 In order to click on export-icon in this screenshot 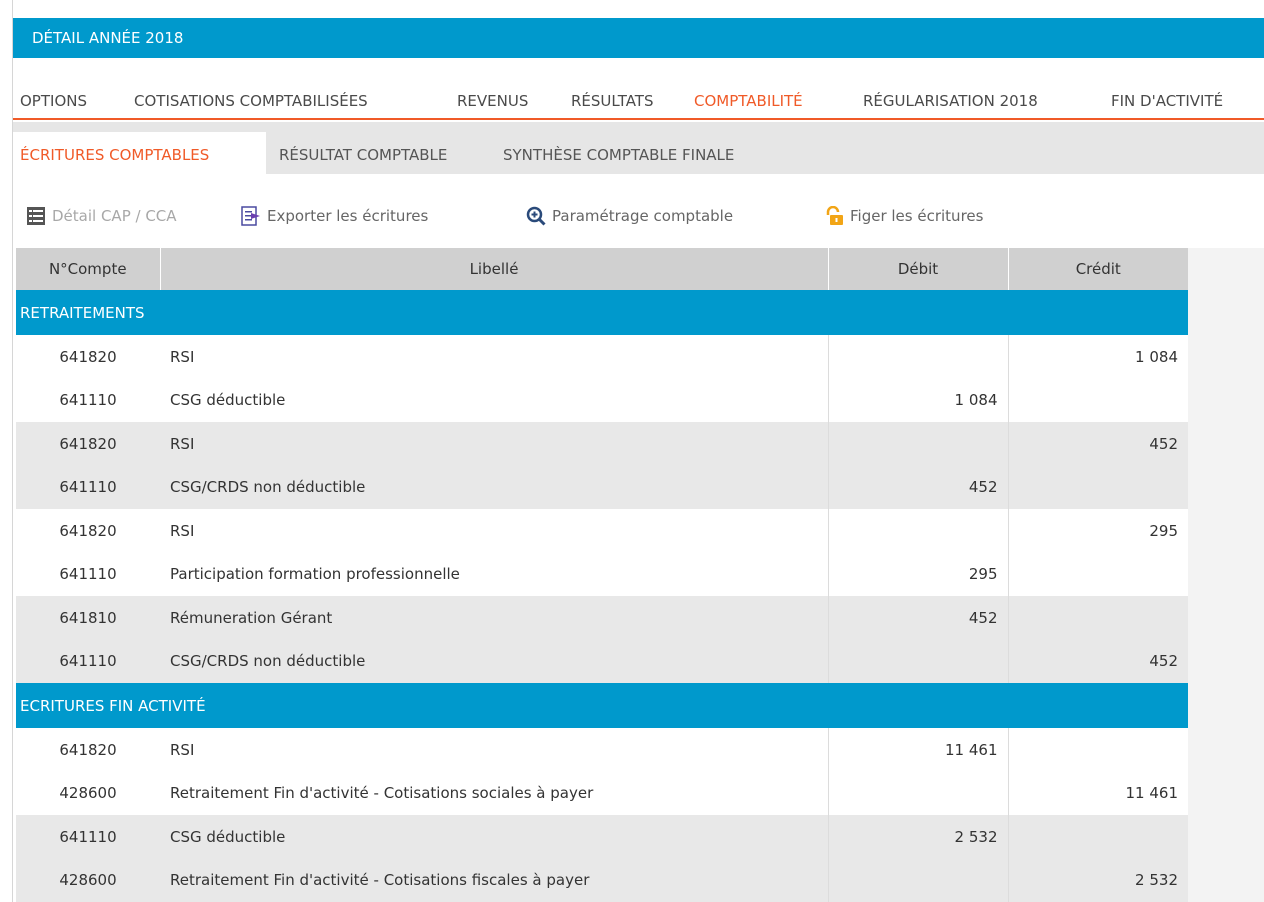, I will do `click(251, 216)`.